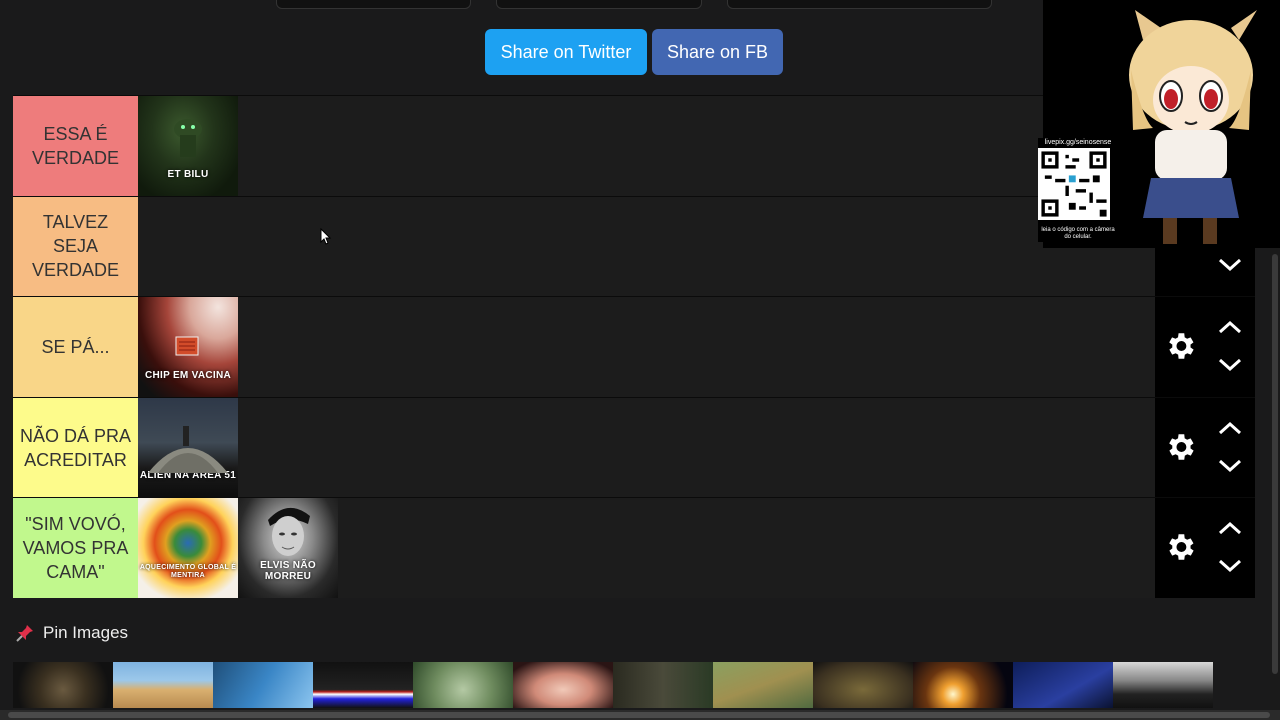  I want to click on tier-image: AQUECIMENTO GLOBAL É MENTIRA, so click(188, 548).